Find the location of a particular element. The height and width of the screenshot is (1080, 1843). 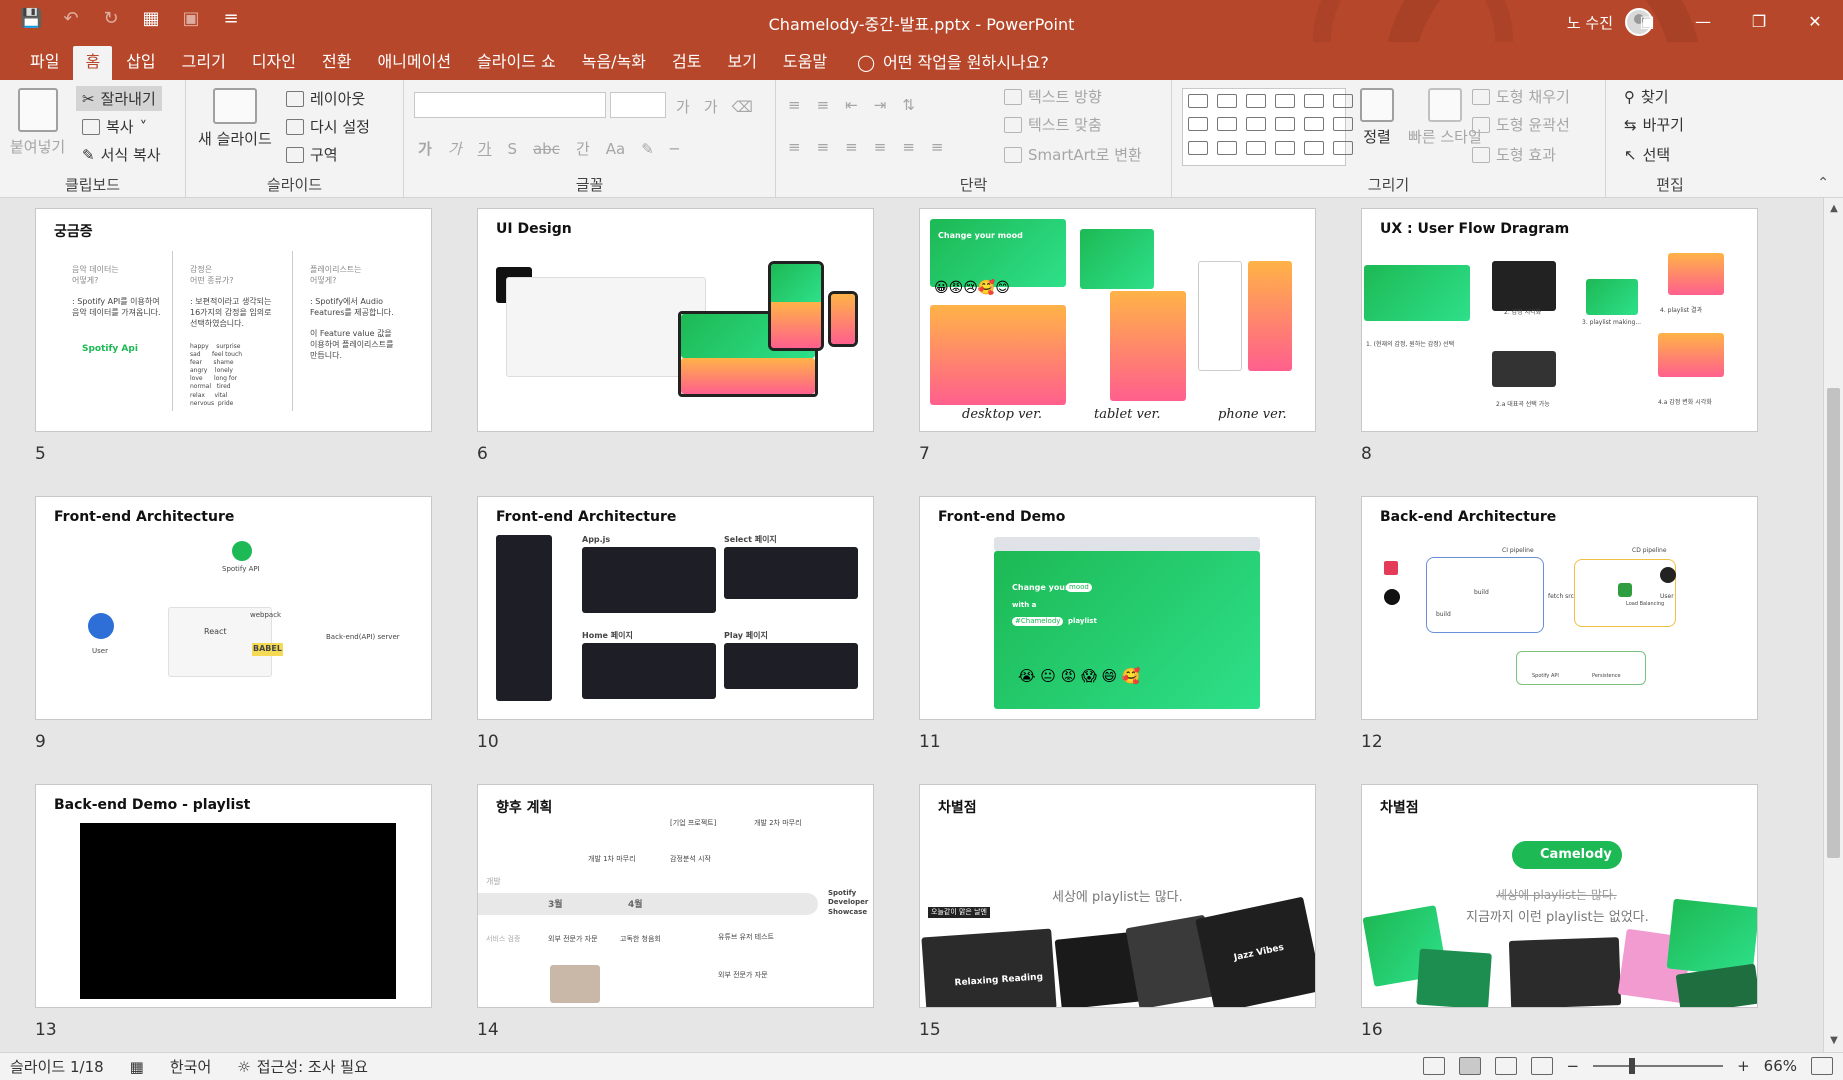

tab-help: 도움말 is located at coordinates (805, 63).